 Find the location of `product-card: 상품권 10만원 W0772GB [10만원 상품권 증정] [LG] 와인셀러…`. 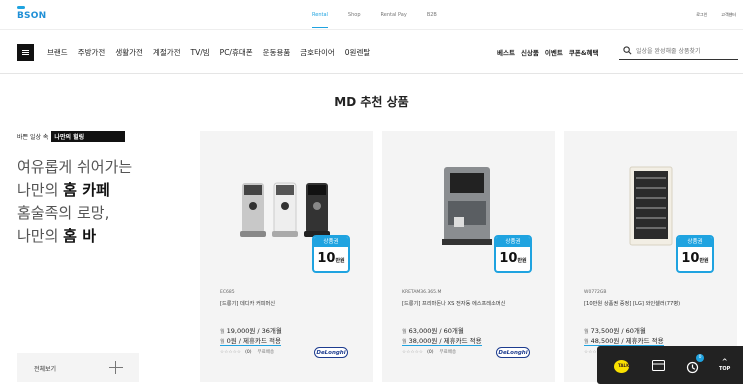

product-card: 상품권 10만원 W0772GB [10만원 상품권 증정] [LG] 와인셀러… is located at coordinates (650, 256).